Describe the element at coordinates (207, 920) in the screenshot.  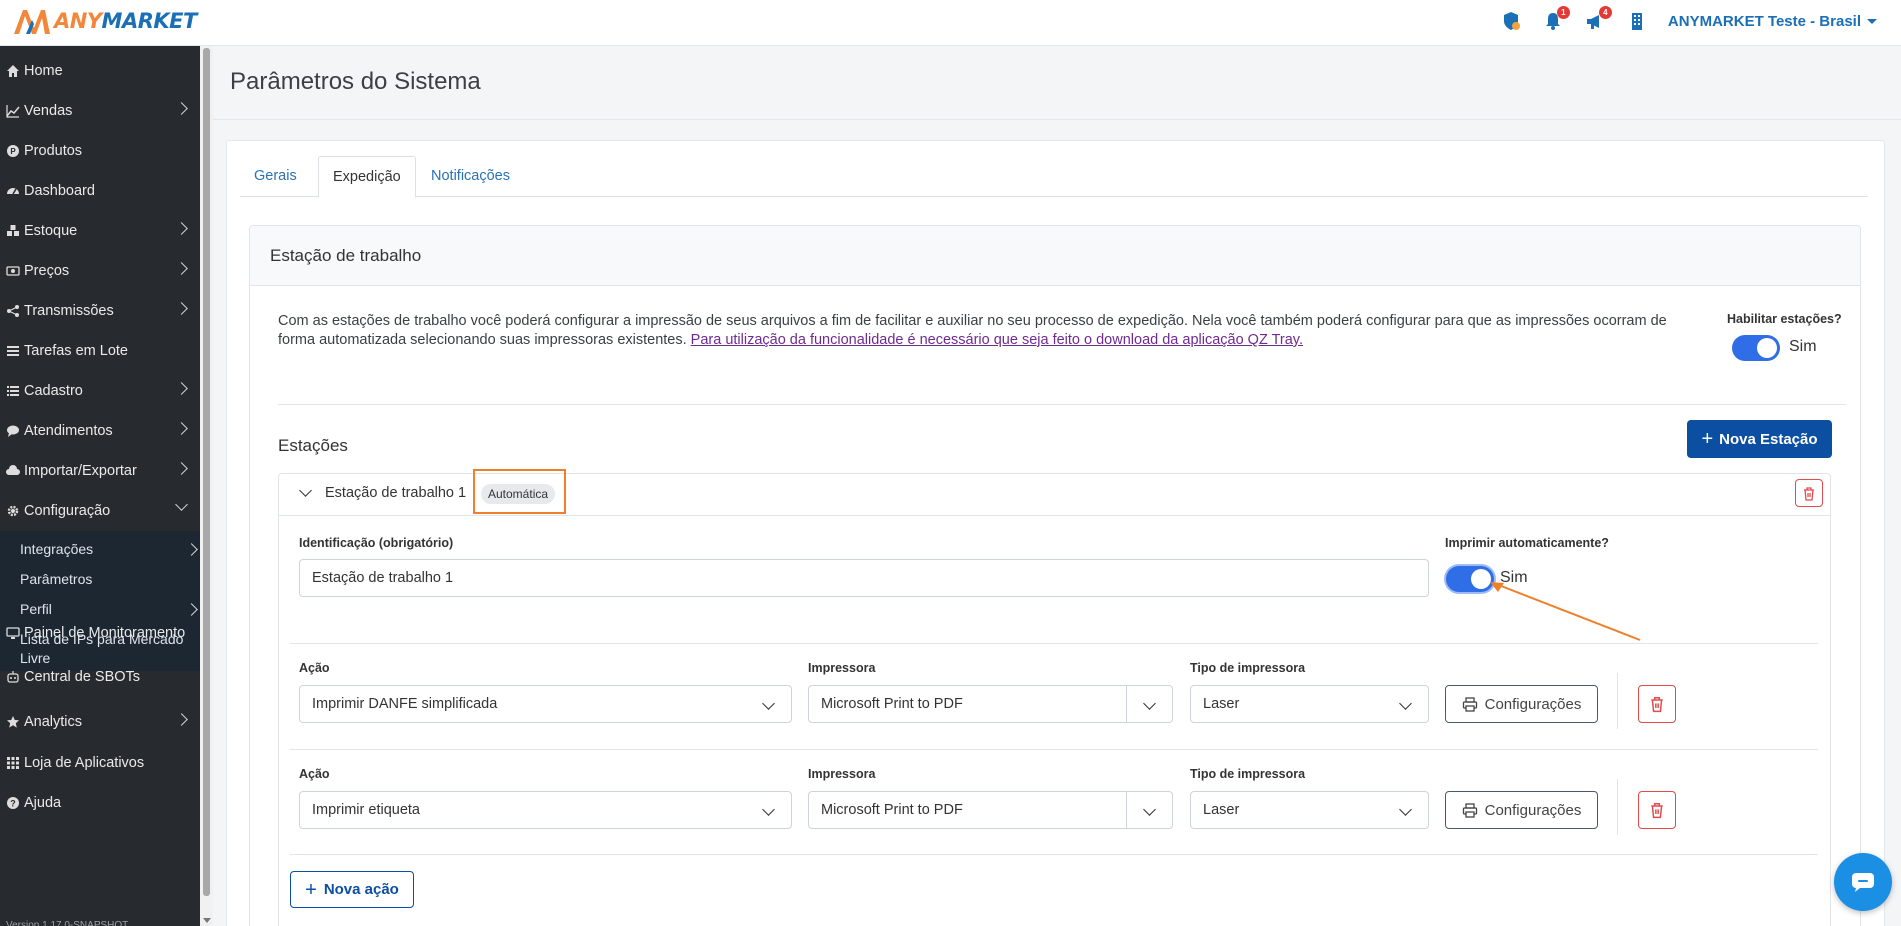
I see `scroll-down-arrow-icon` at that location.